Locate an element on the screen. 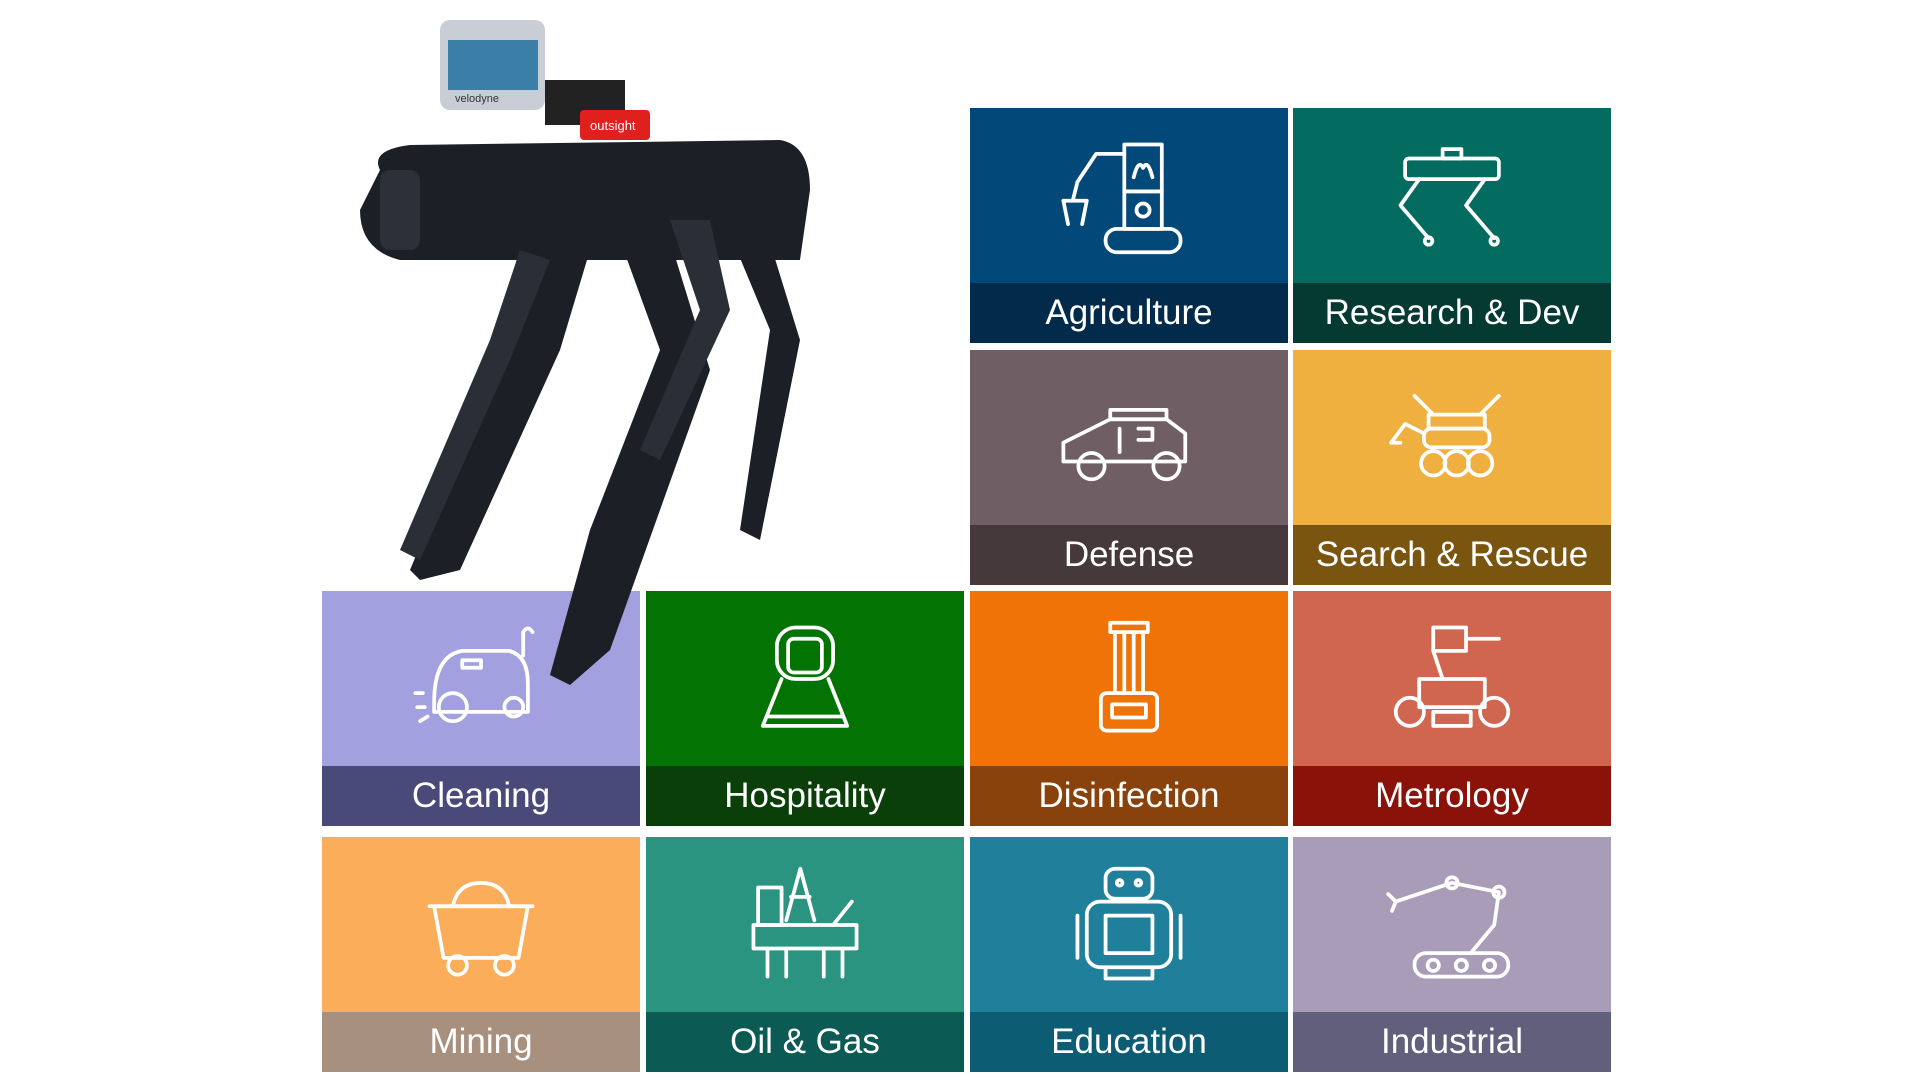 The width and height of the screenshot is (1920, 1080). agriculture-robot-icon is located at coordinates (1129, 195).